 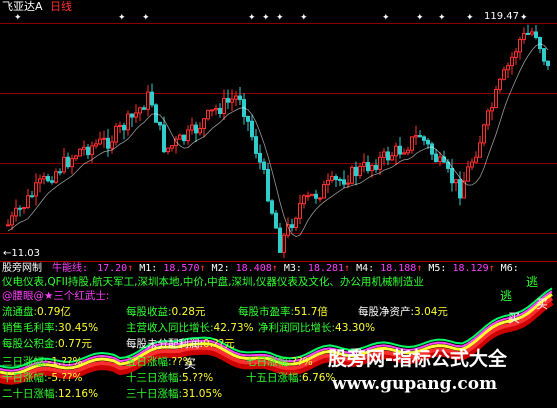 I want to click on fin-gross-margin: 销售毛利率:30.45%, so click(x=50, y=328).